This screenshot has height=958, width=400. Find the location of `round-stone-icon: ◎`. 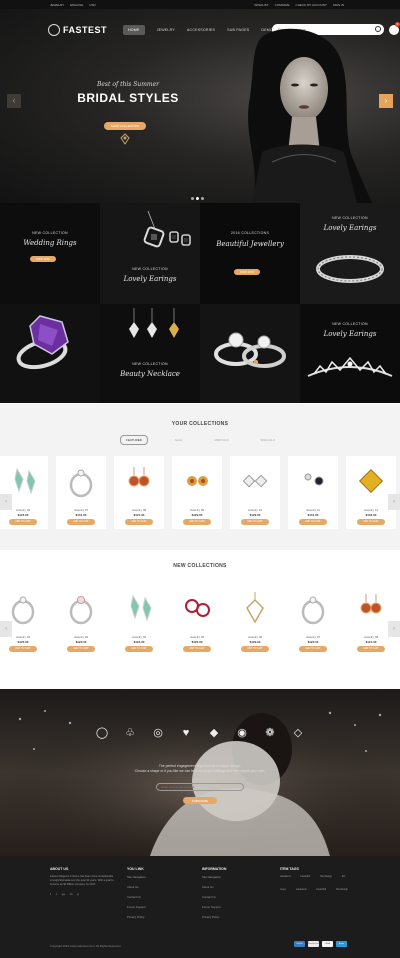

round-stone-icon: ◎ is located at coordinates (158, 733).